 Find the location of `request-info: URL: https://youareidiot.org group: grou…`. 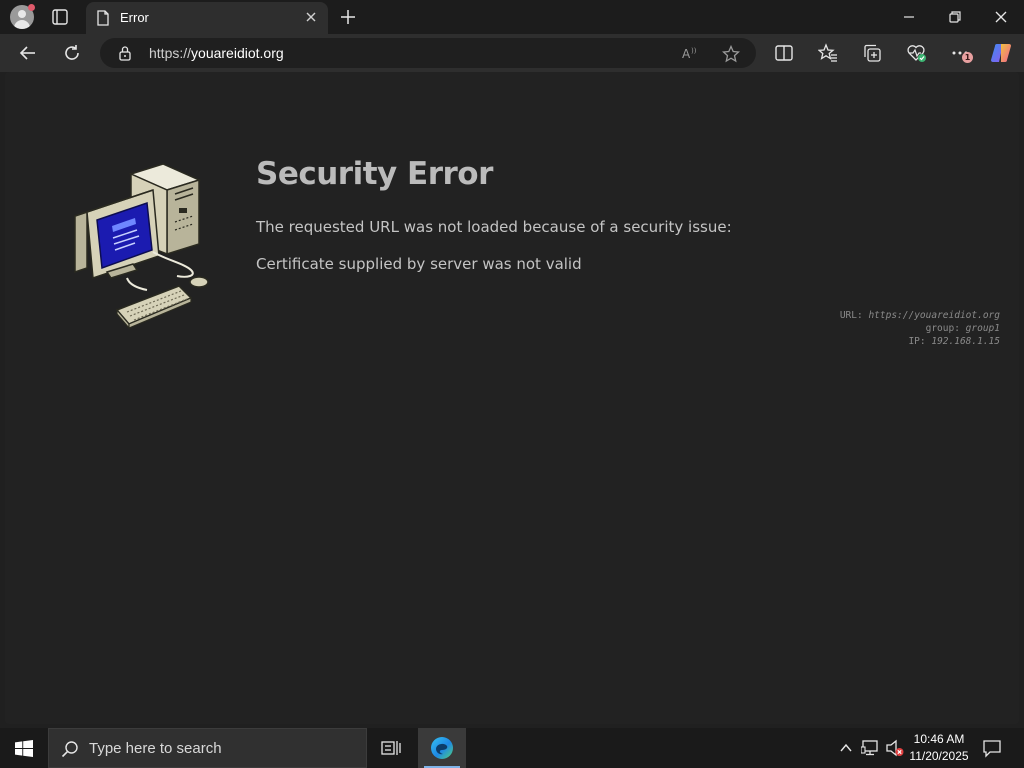

request-info: URL: https://youareidiot.org group: grou… is located at coordinates (920, 328).